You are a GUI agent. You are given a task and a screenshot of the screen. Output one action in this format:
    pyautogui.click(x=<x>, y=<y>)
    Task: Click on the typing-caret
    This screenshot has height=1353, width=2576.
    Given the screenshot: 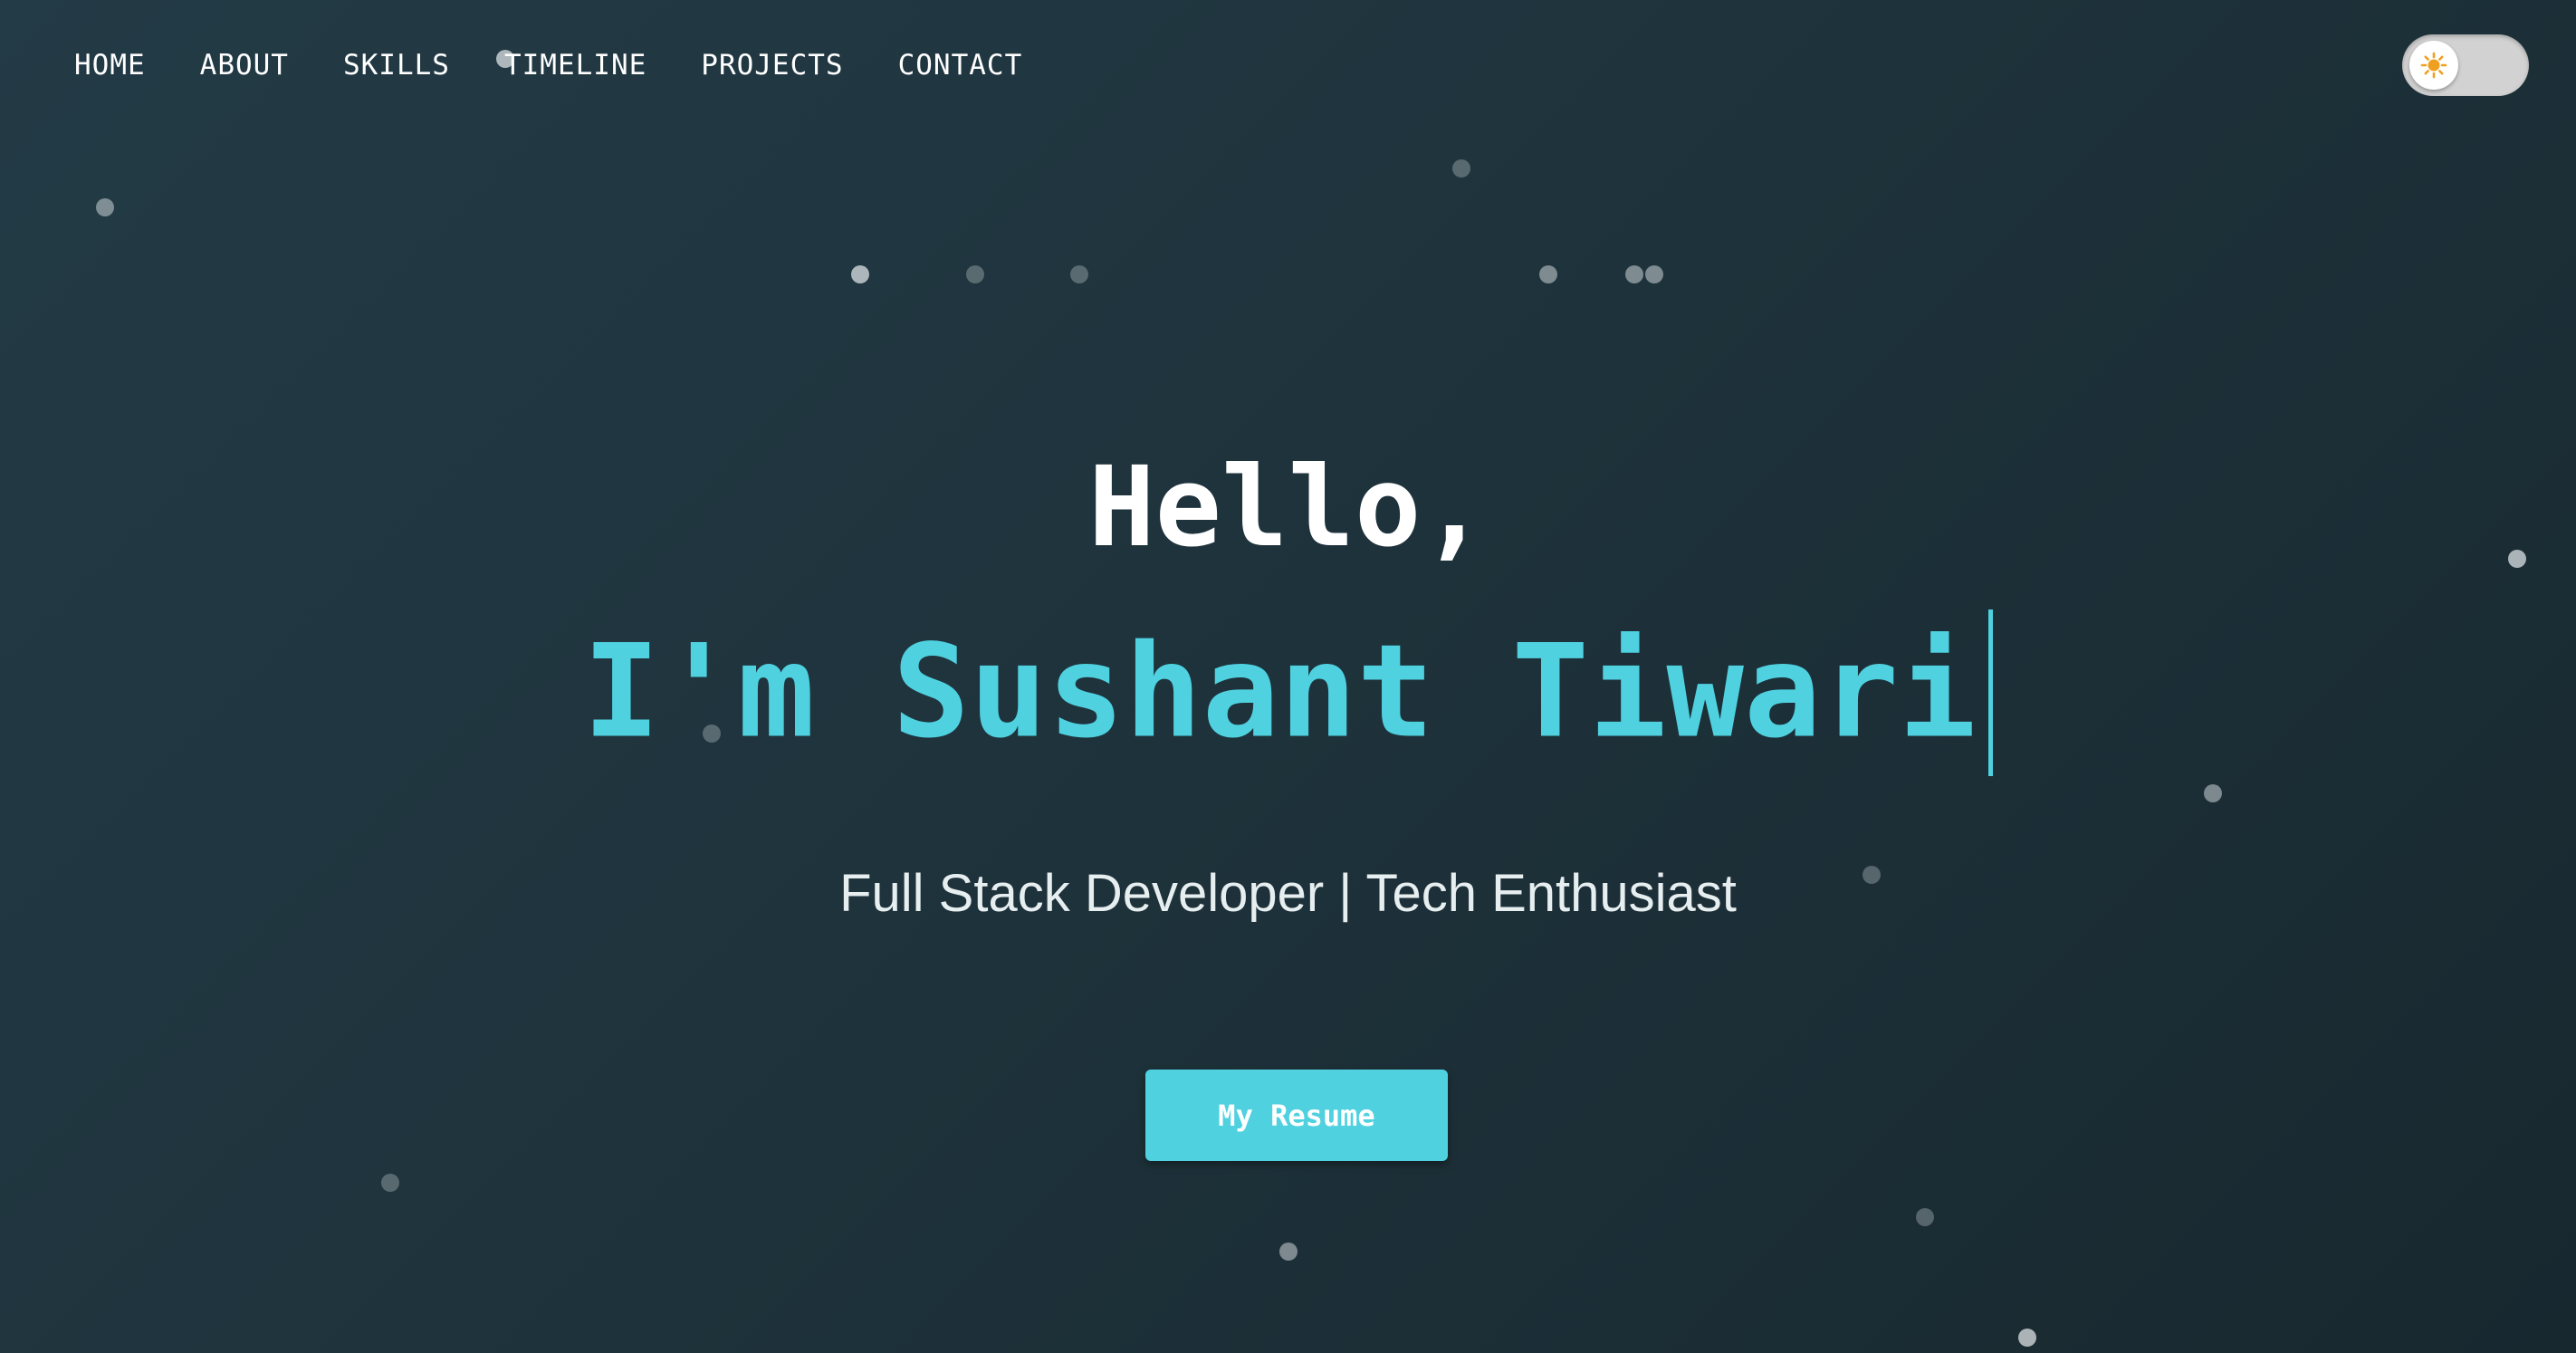 What is the action you would take?
    pyautogui.click(x=1991, y=693)
    